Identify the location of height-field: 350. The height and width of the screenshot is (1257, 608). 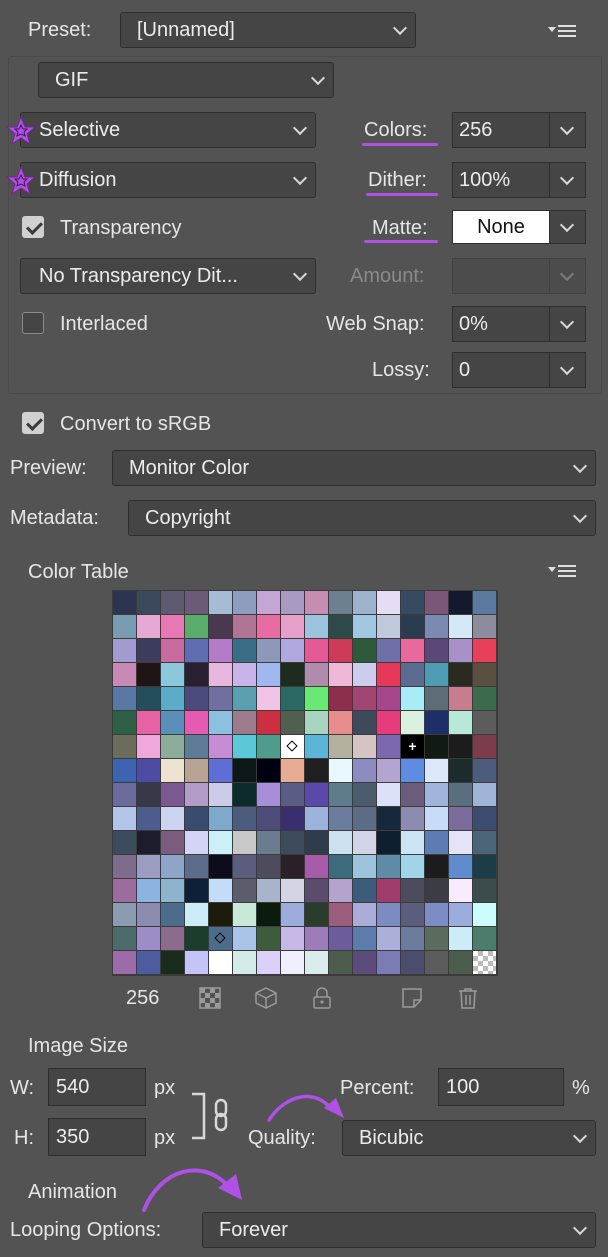
(97, 1137).